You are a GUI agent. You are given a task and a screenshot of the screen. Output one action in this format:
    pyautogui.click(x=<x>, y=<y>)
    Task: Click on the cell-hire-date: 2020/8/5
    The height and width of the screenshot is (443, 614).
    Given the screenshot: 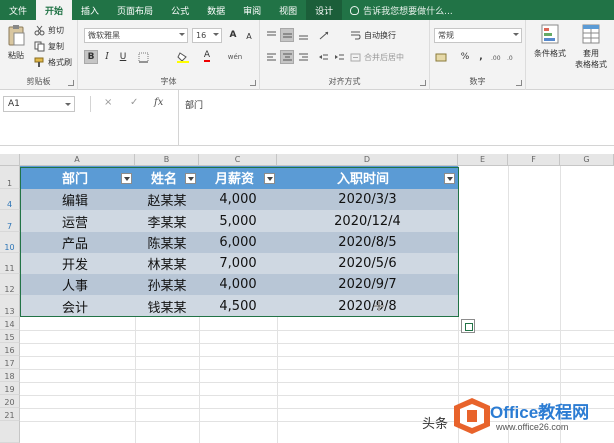 What is the action you would take?
    pyautogui.click(x=367, y=242)
    